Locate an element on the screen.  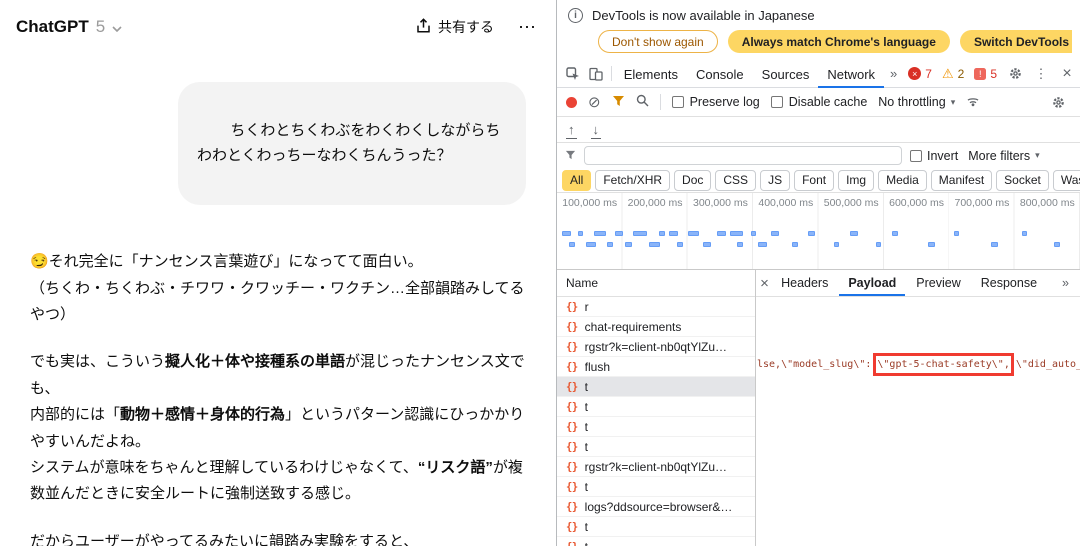
detail-tabs: × Headers Payload Preview Response » is located at coordinates (918, 283).